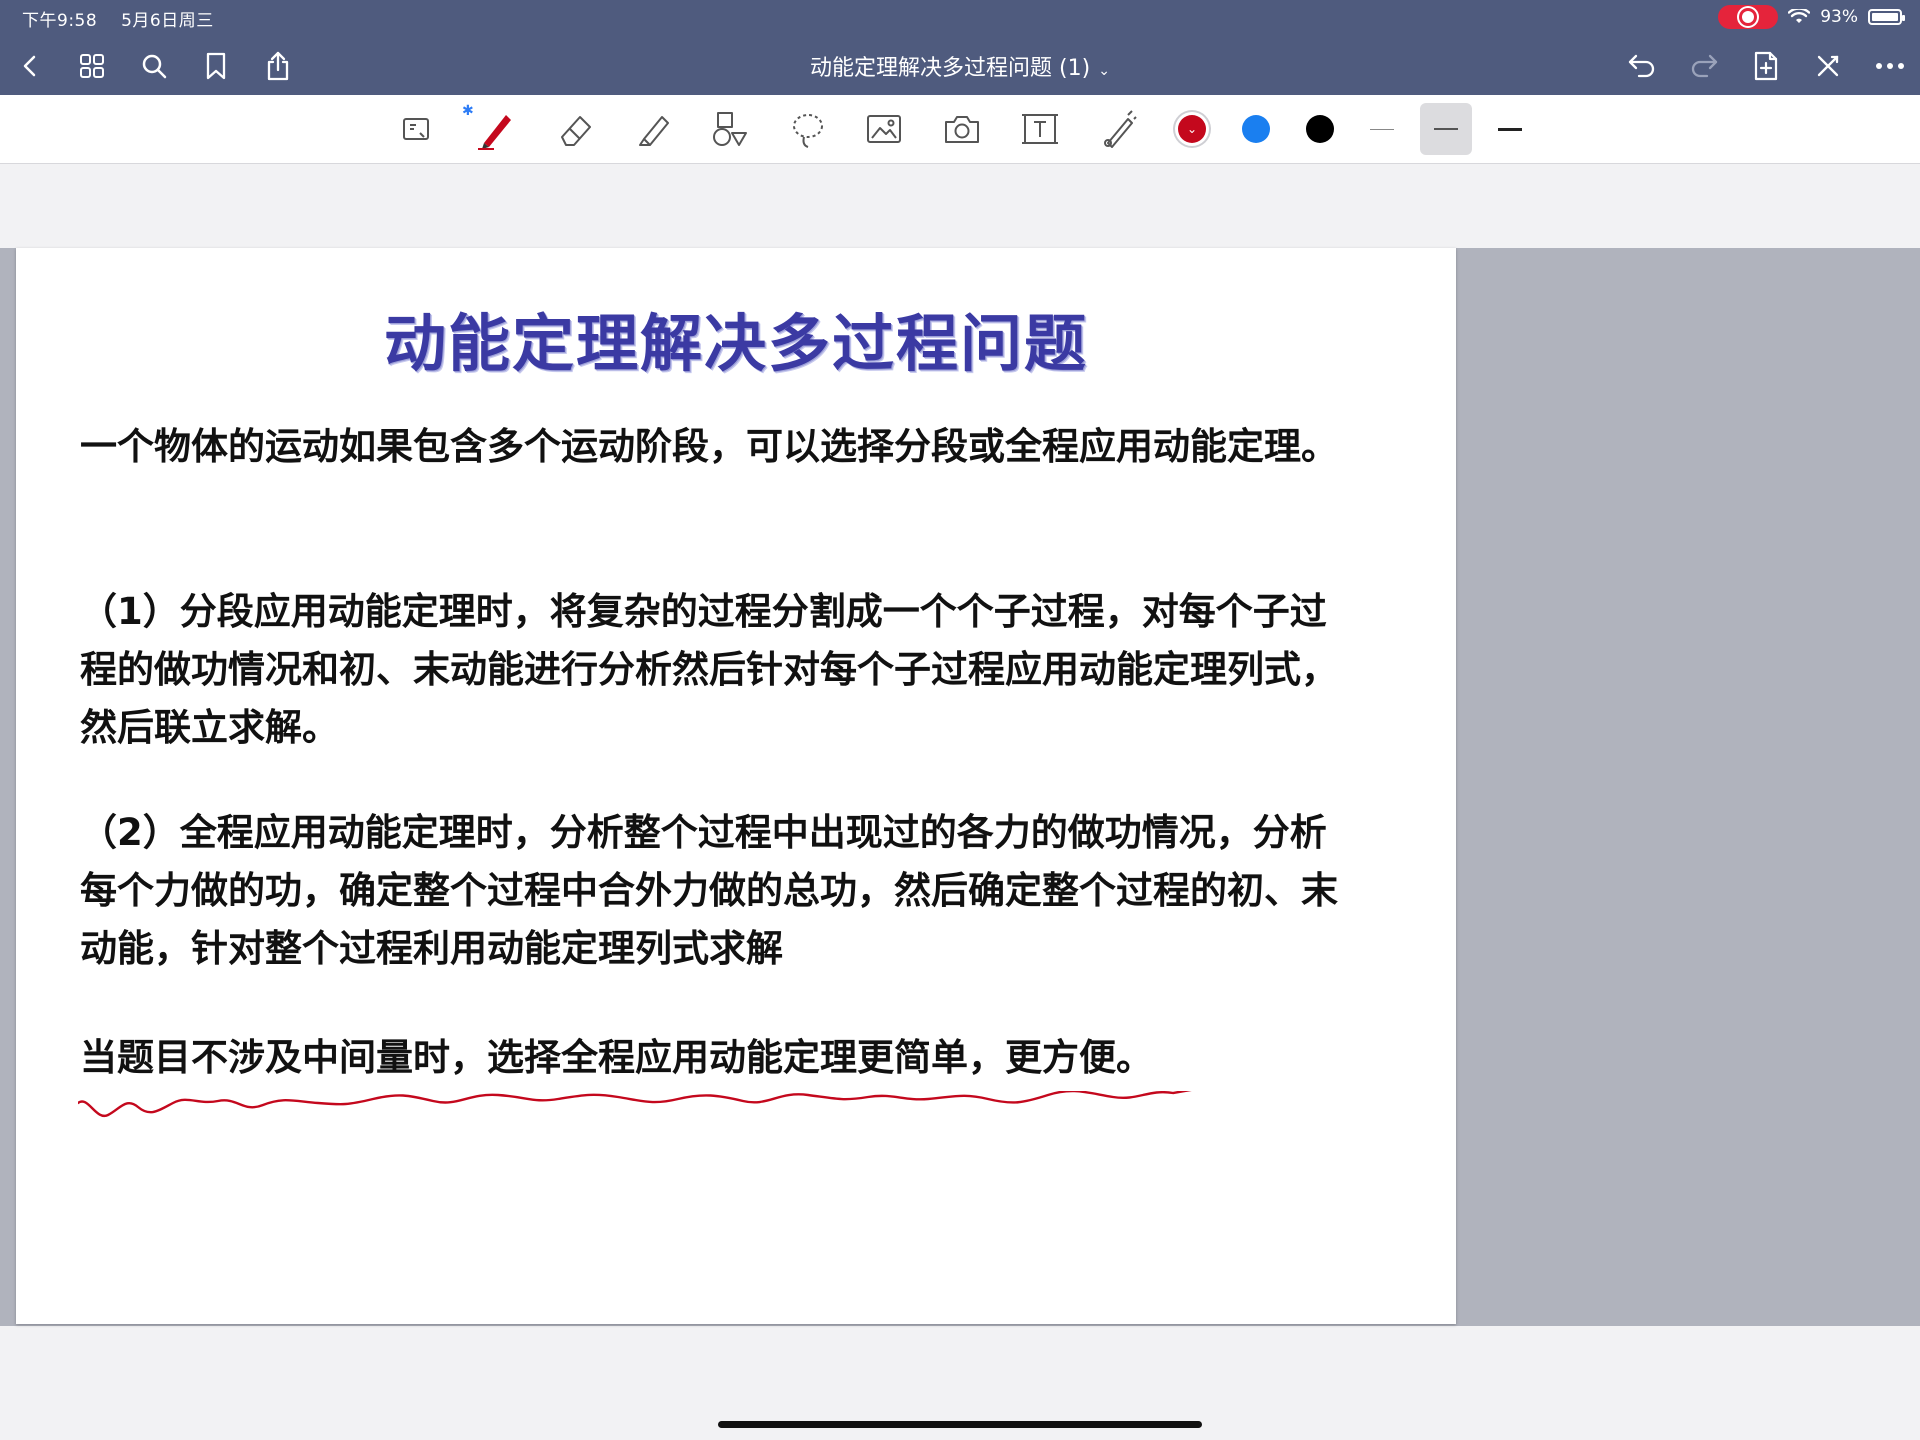  Describe the element at coordinates (1642, 66) in the screenshot. I see `undo-icon` at that location.